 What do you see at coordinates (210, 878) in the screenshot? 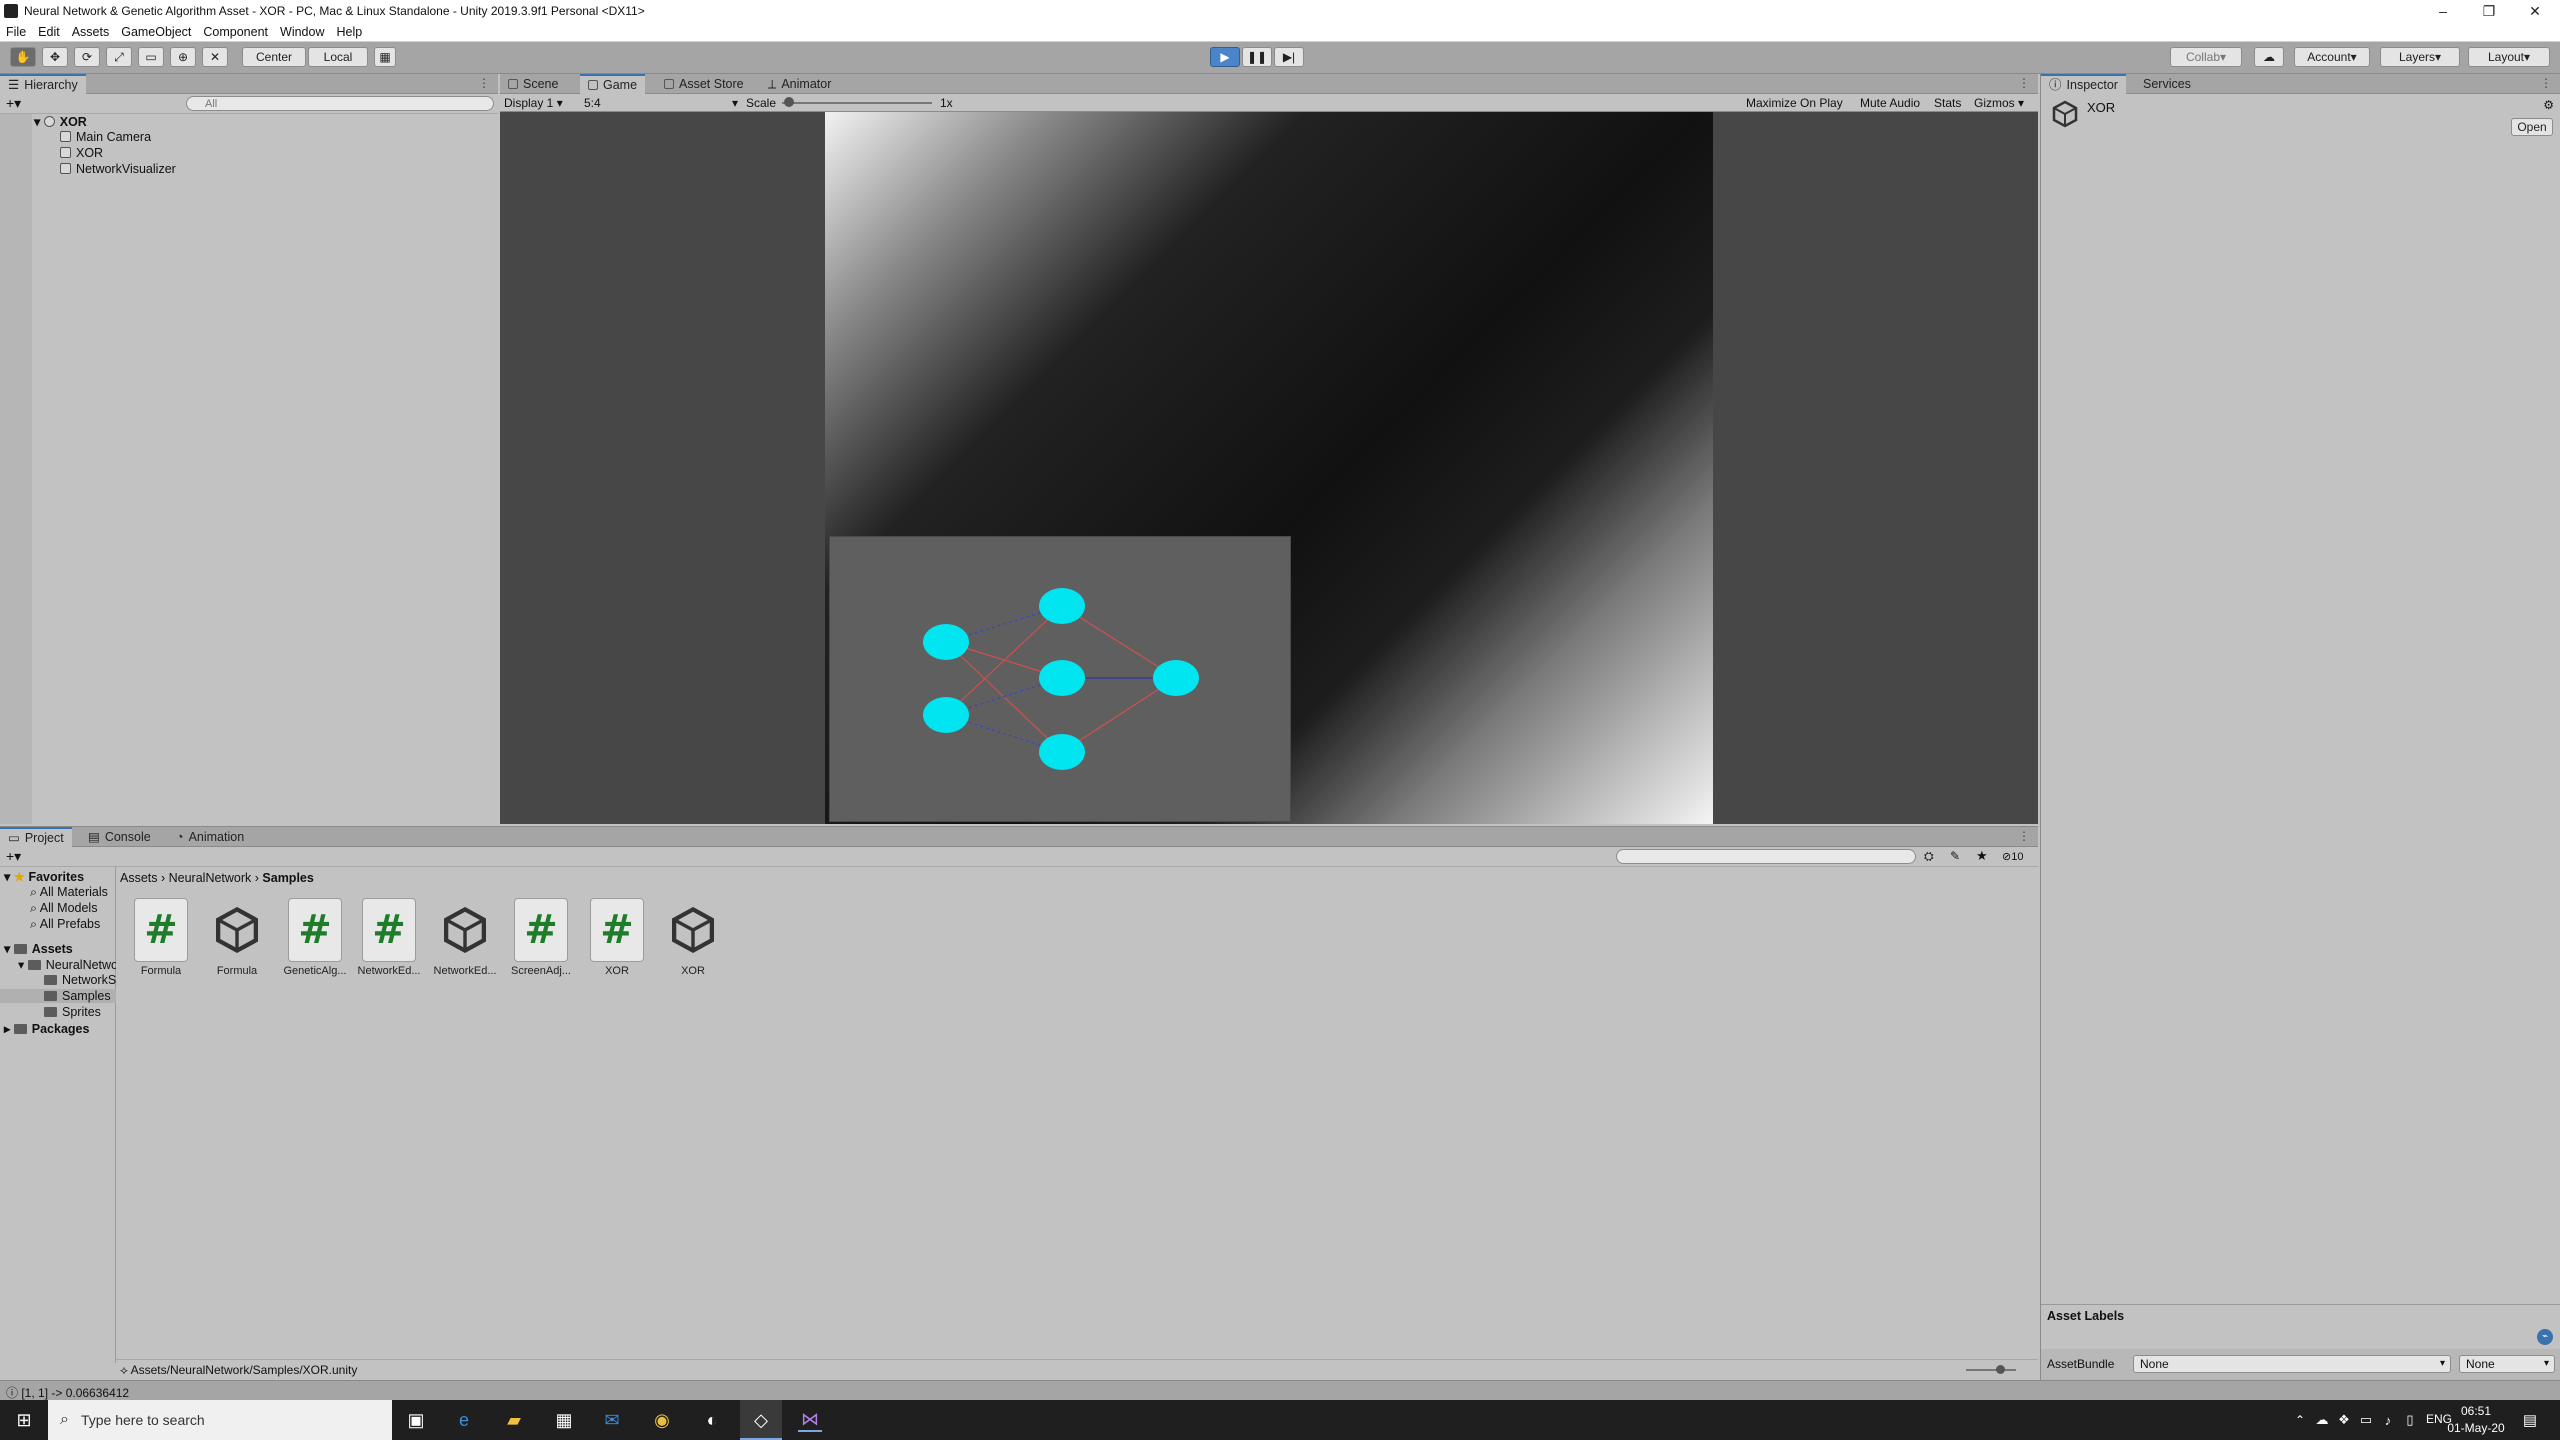
I see `breadcrumb-neuralnetwork: NeuralNetwork` at bounding box center [210, 878].